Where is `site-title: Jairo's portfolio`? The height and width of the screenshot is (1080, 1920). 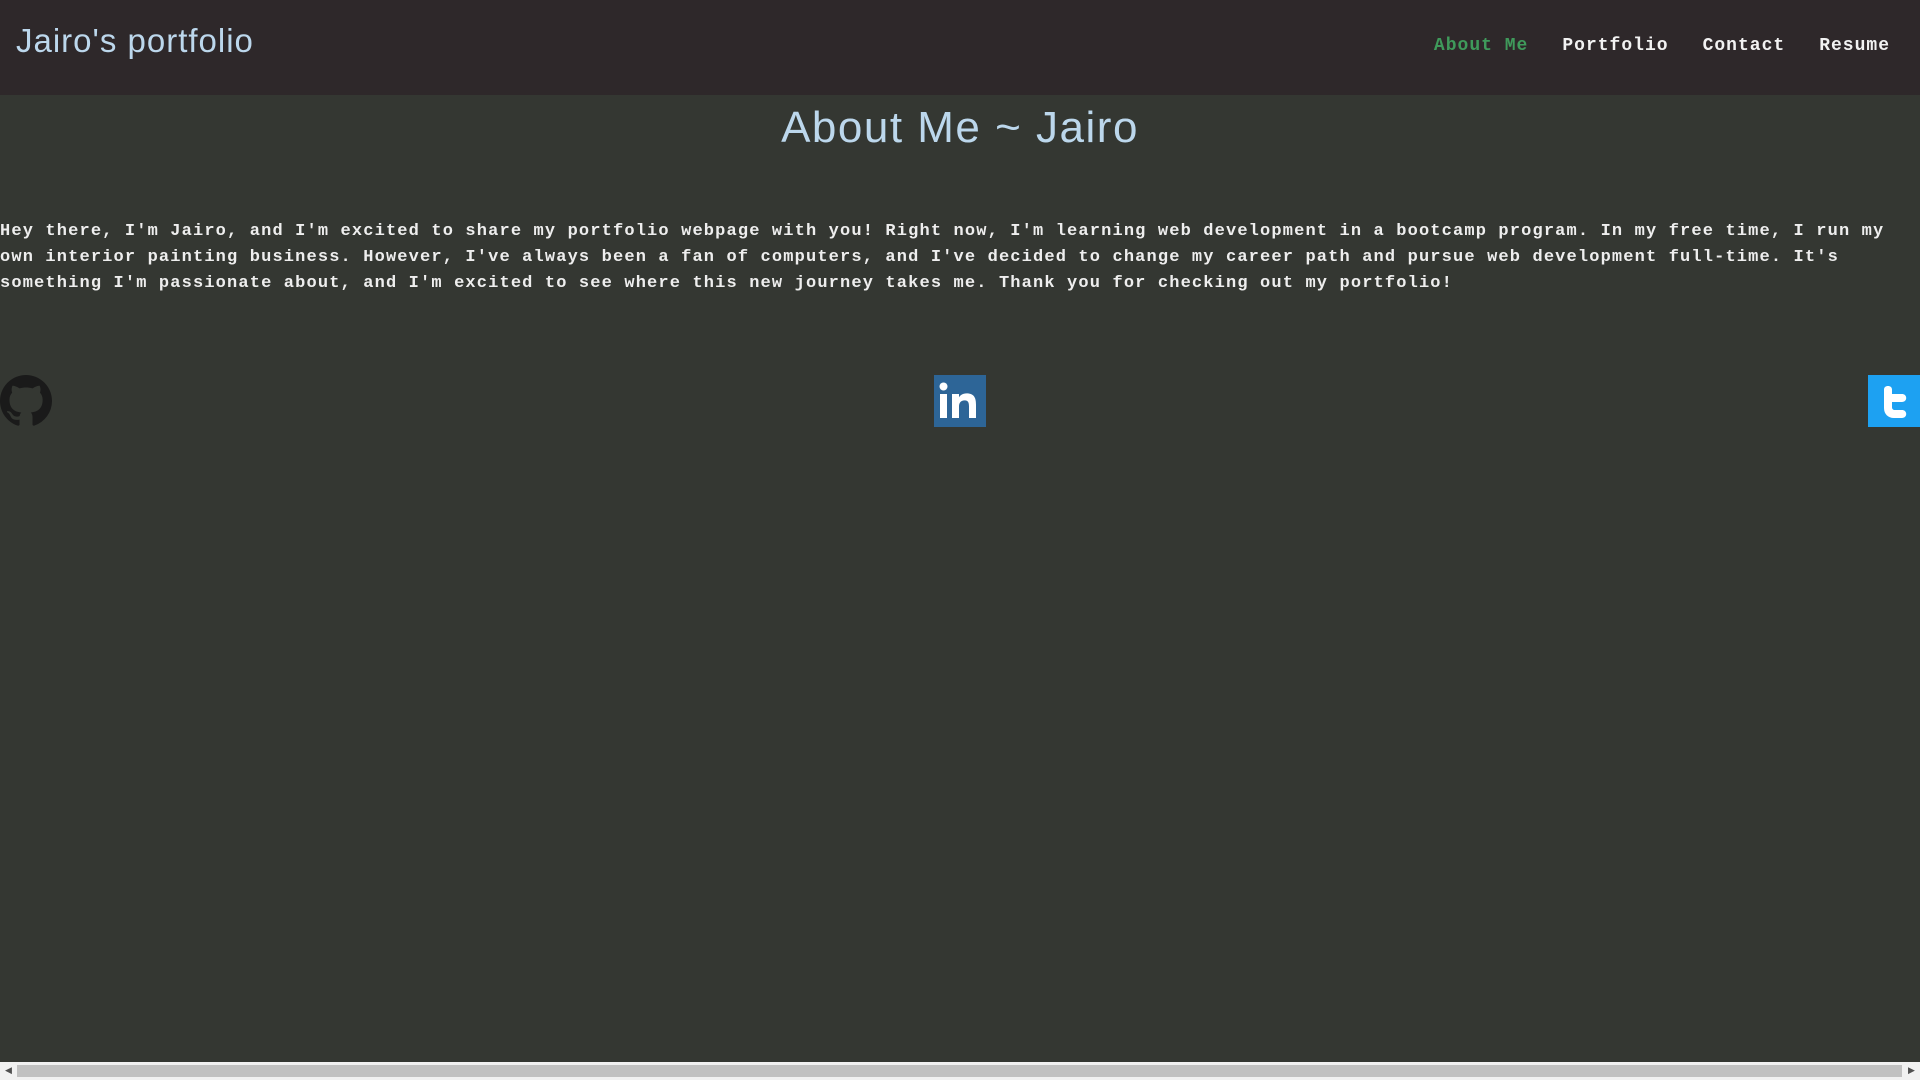 site-title: Jairo's portfolio is located at coordinates (135, 41).